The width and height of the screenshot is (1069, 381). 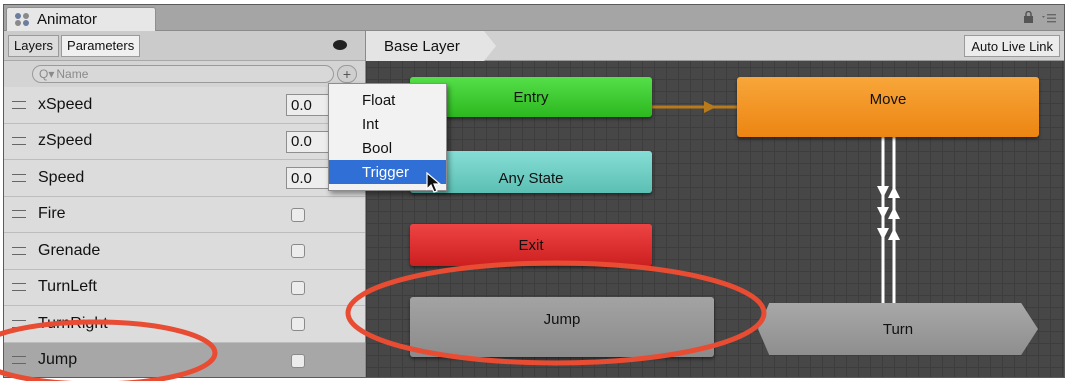 I want to click on parameter-row-turnright: TurnRight, so click(x=184, y=324).